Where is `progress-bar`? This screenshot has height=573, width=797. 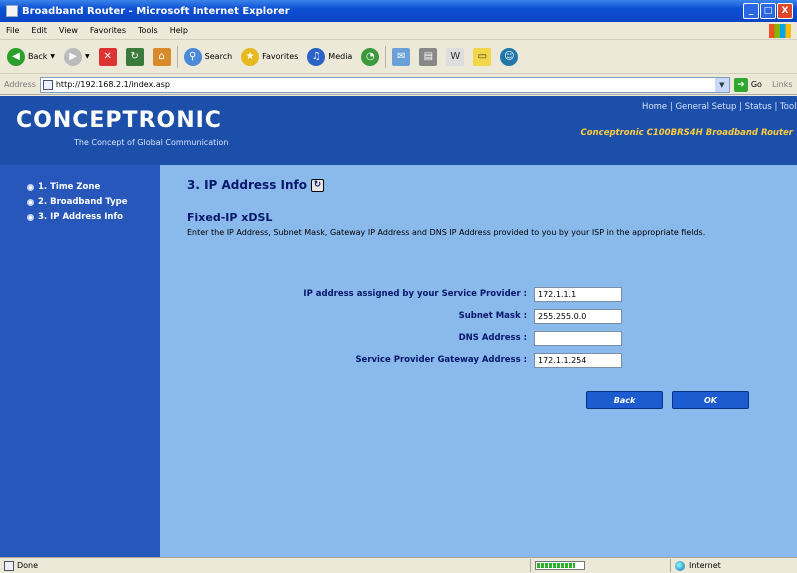 progress-bar is located at coordinates (560, 565).